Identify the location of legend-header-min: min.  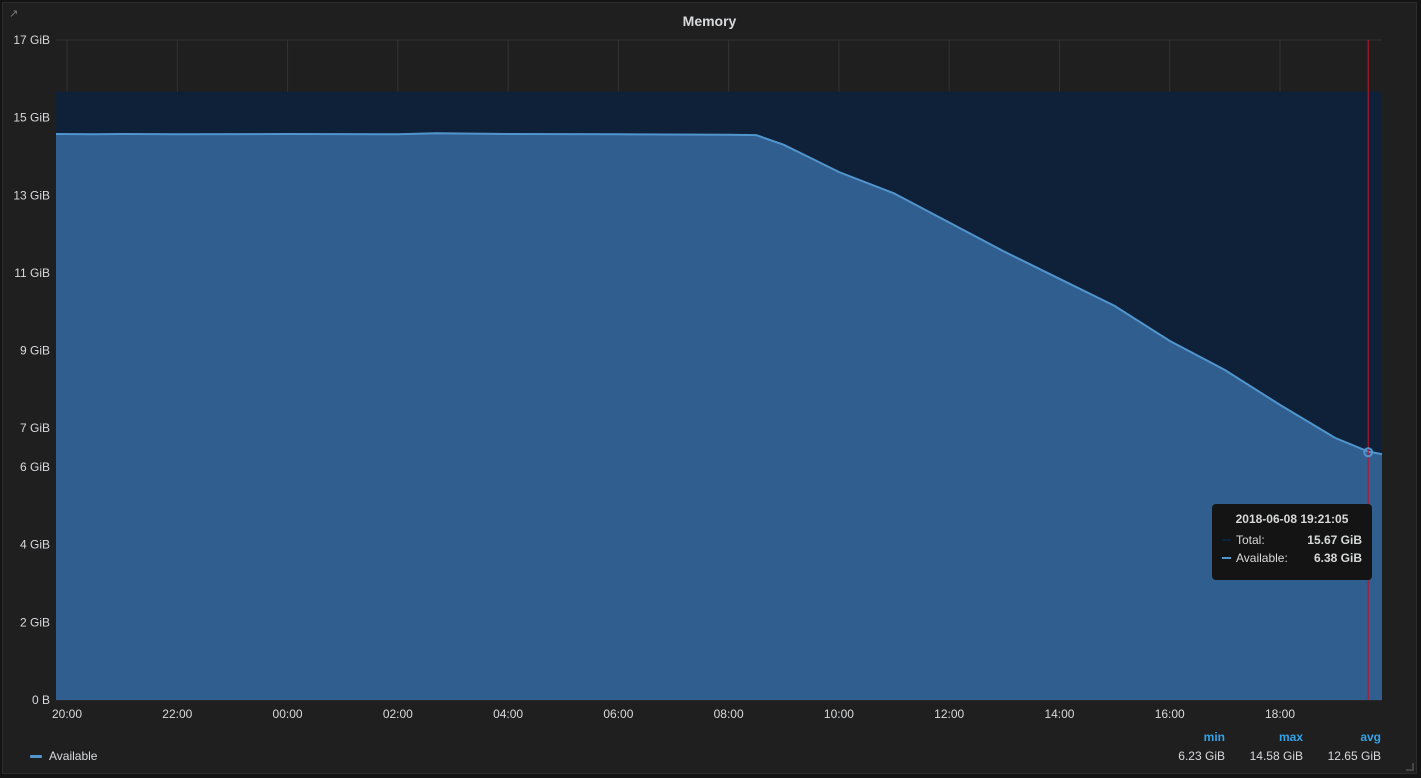
(1185, 739).